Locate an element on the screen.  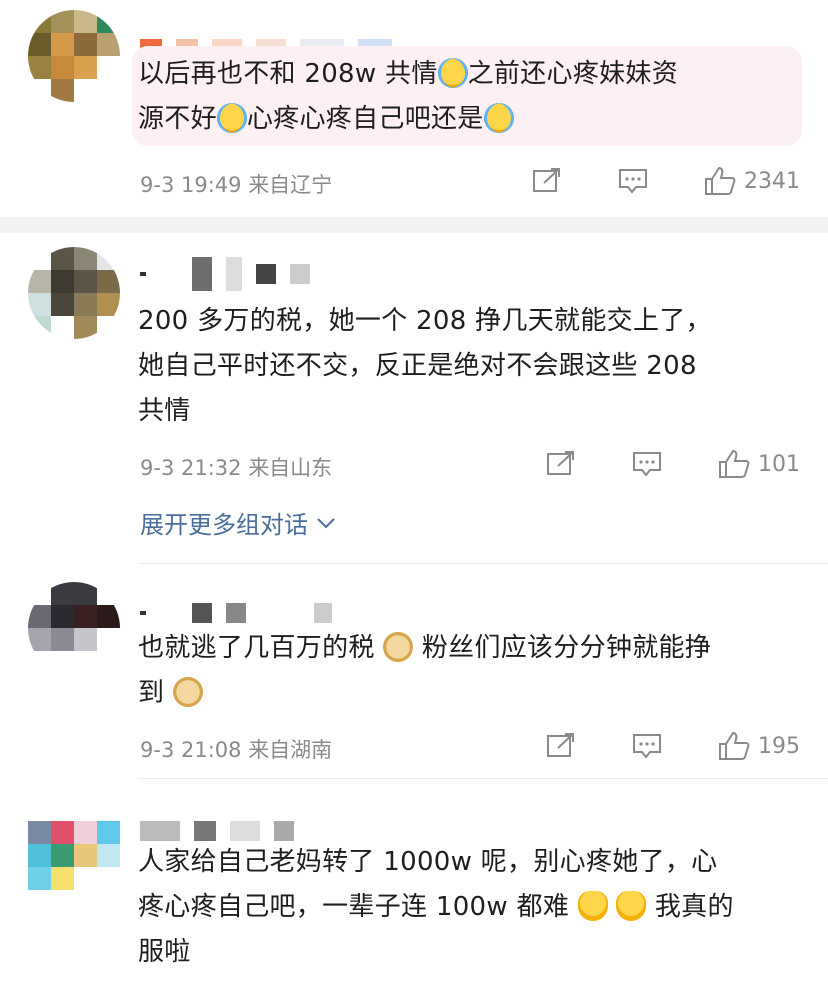
like-button: 101 is located at coordinates (759, 464).